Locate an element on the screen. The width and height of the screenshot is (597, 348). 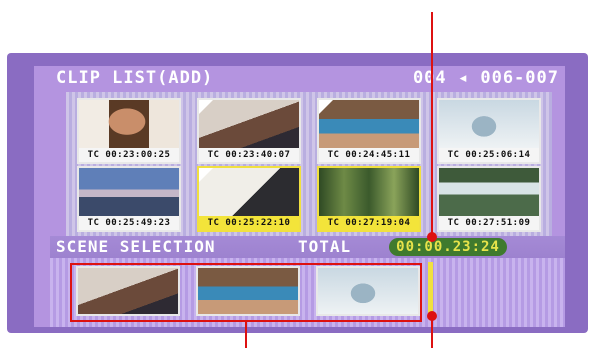
clip-timecode: TC 00:25:06:14 is located at coordinates (489, 155).